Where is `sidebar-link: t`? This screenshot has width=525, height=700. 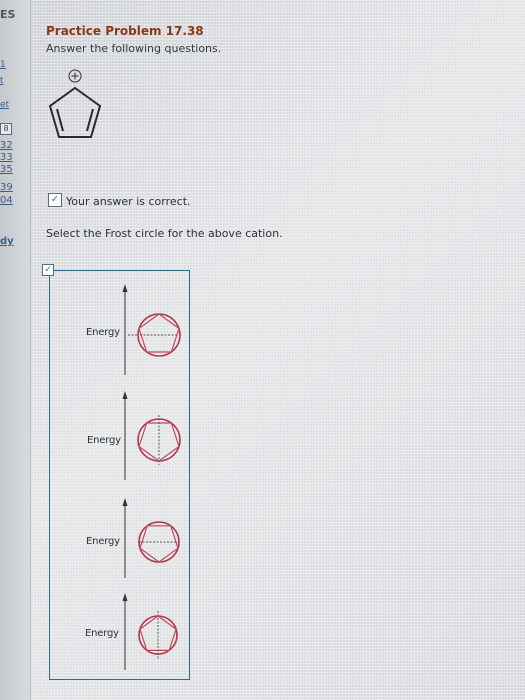
sidebar-link: t is located at coordinates (2, 81).